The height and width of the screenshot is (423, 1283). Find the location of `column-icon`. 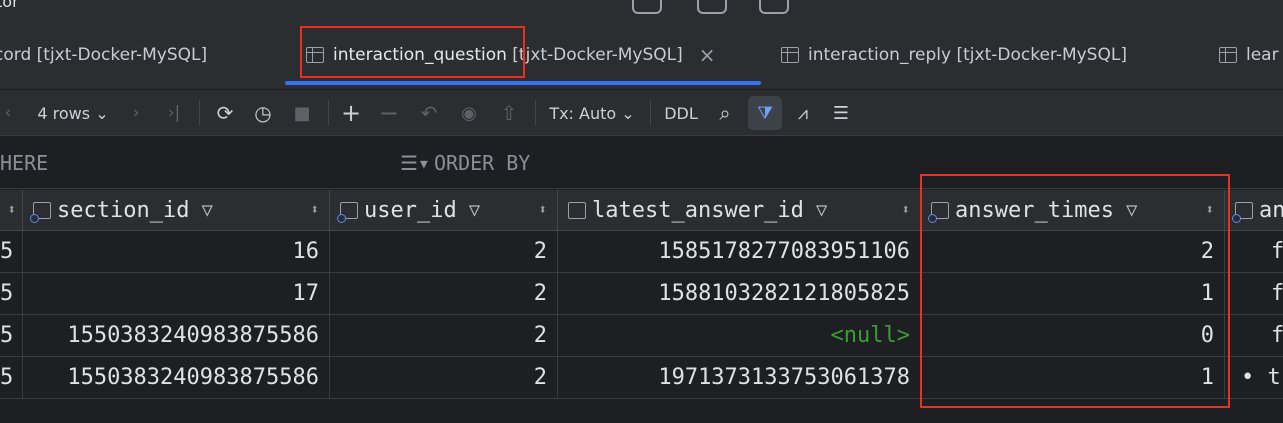

column-icon is located at coordinates (577, 210).